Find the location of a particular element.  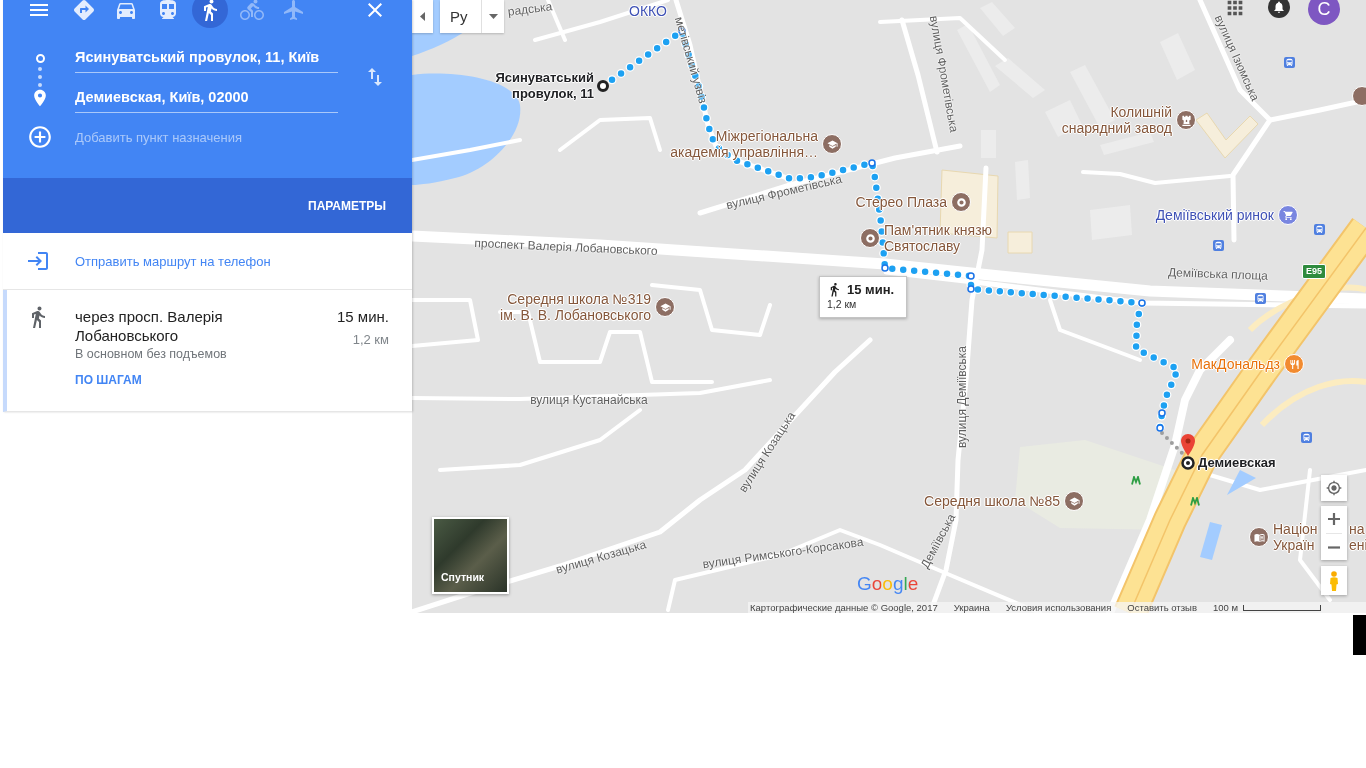

caret-left-icon is located at coordinates (422, 16).